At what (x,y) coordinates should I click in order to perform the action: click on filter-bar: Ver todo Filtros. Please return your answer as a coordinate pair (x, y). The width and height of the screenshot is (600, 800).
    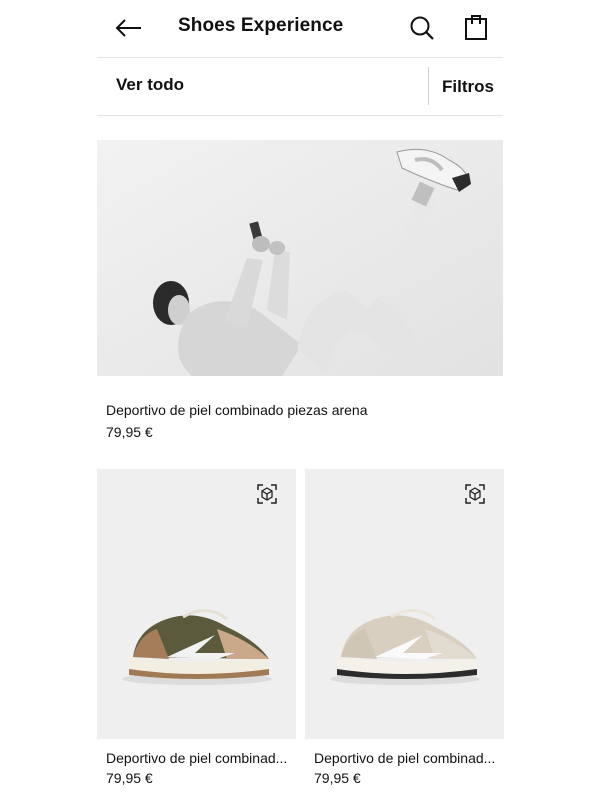
    Looking at the image, I should click on (300, 86).